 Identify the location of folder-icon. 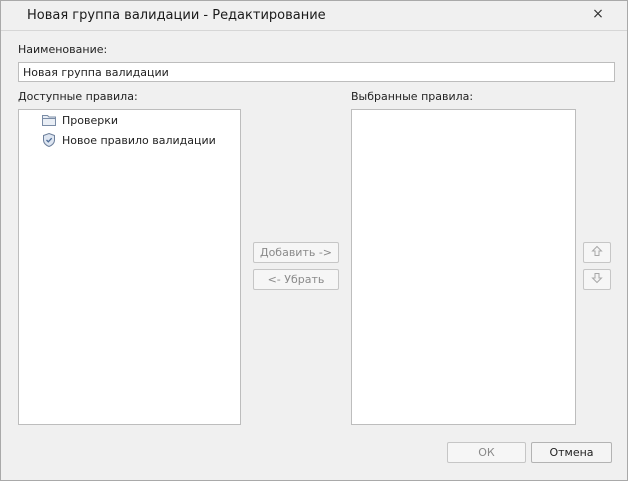
(49, 120).